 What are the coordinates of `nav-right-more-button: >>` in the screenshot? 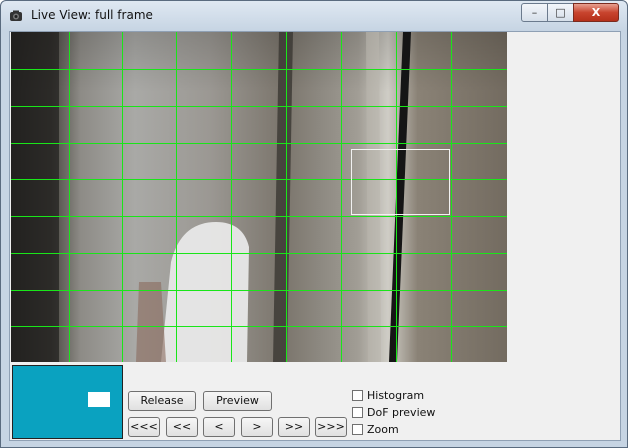 It's located at (294, 427).